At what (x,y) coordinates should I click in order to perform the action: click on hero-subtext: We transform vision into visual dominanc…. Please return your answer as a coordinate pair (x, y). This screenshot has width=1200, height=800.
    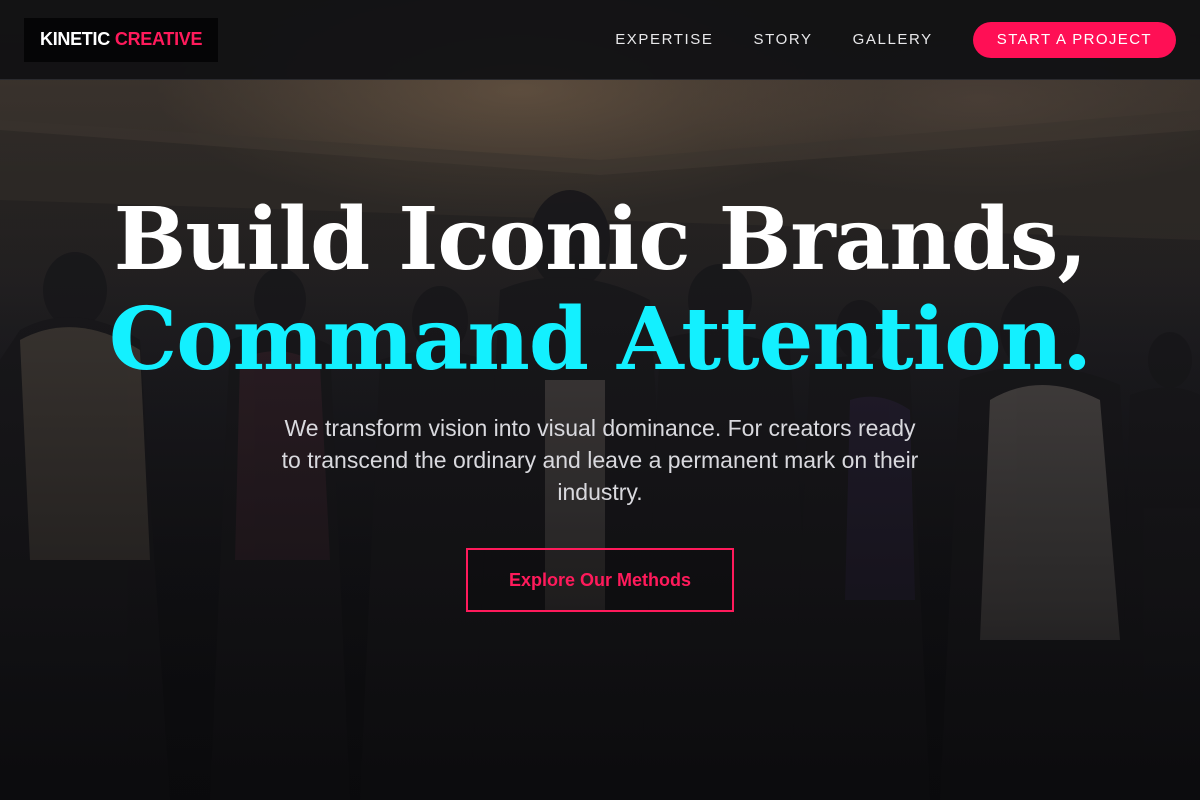
    Looking at the image, I should click on (600, 460).